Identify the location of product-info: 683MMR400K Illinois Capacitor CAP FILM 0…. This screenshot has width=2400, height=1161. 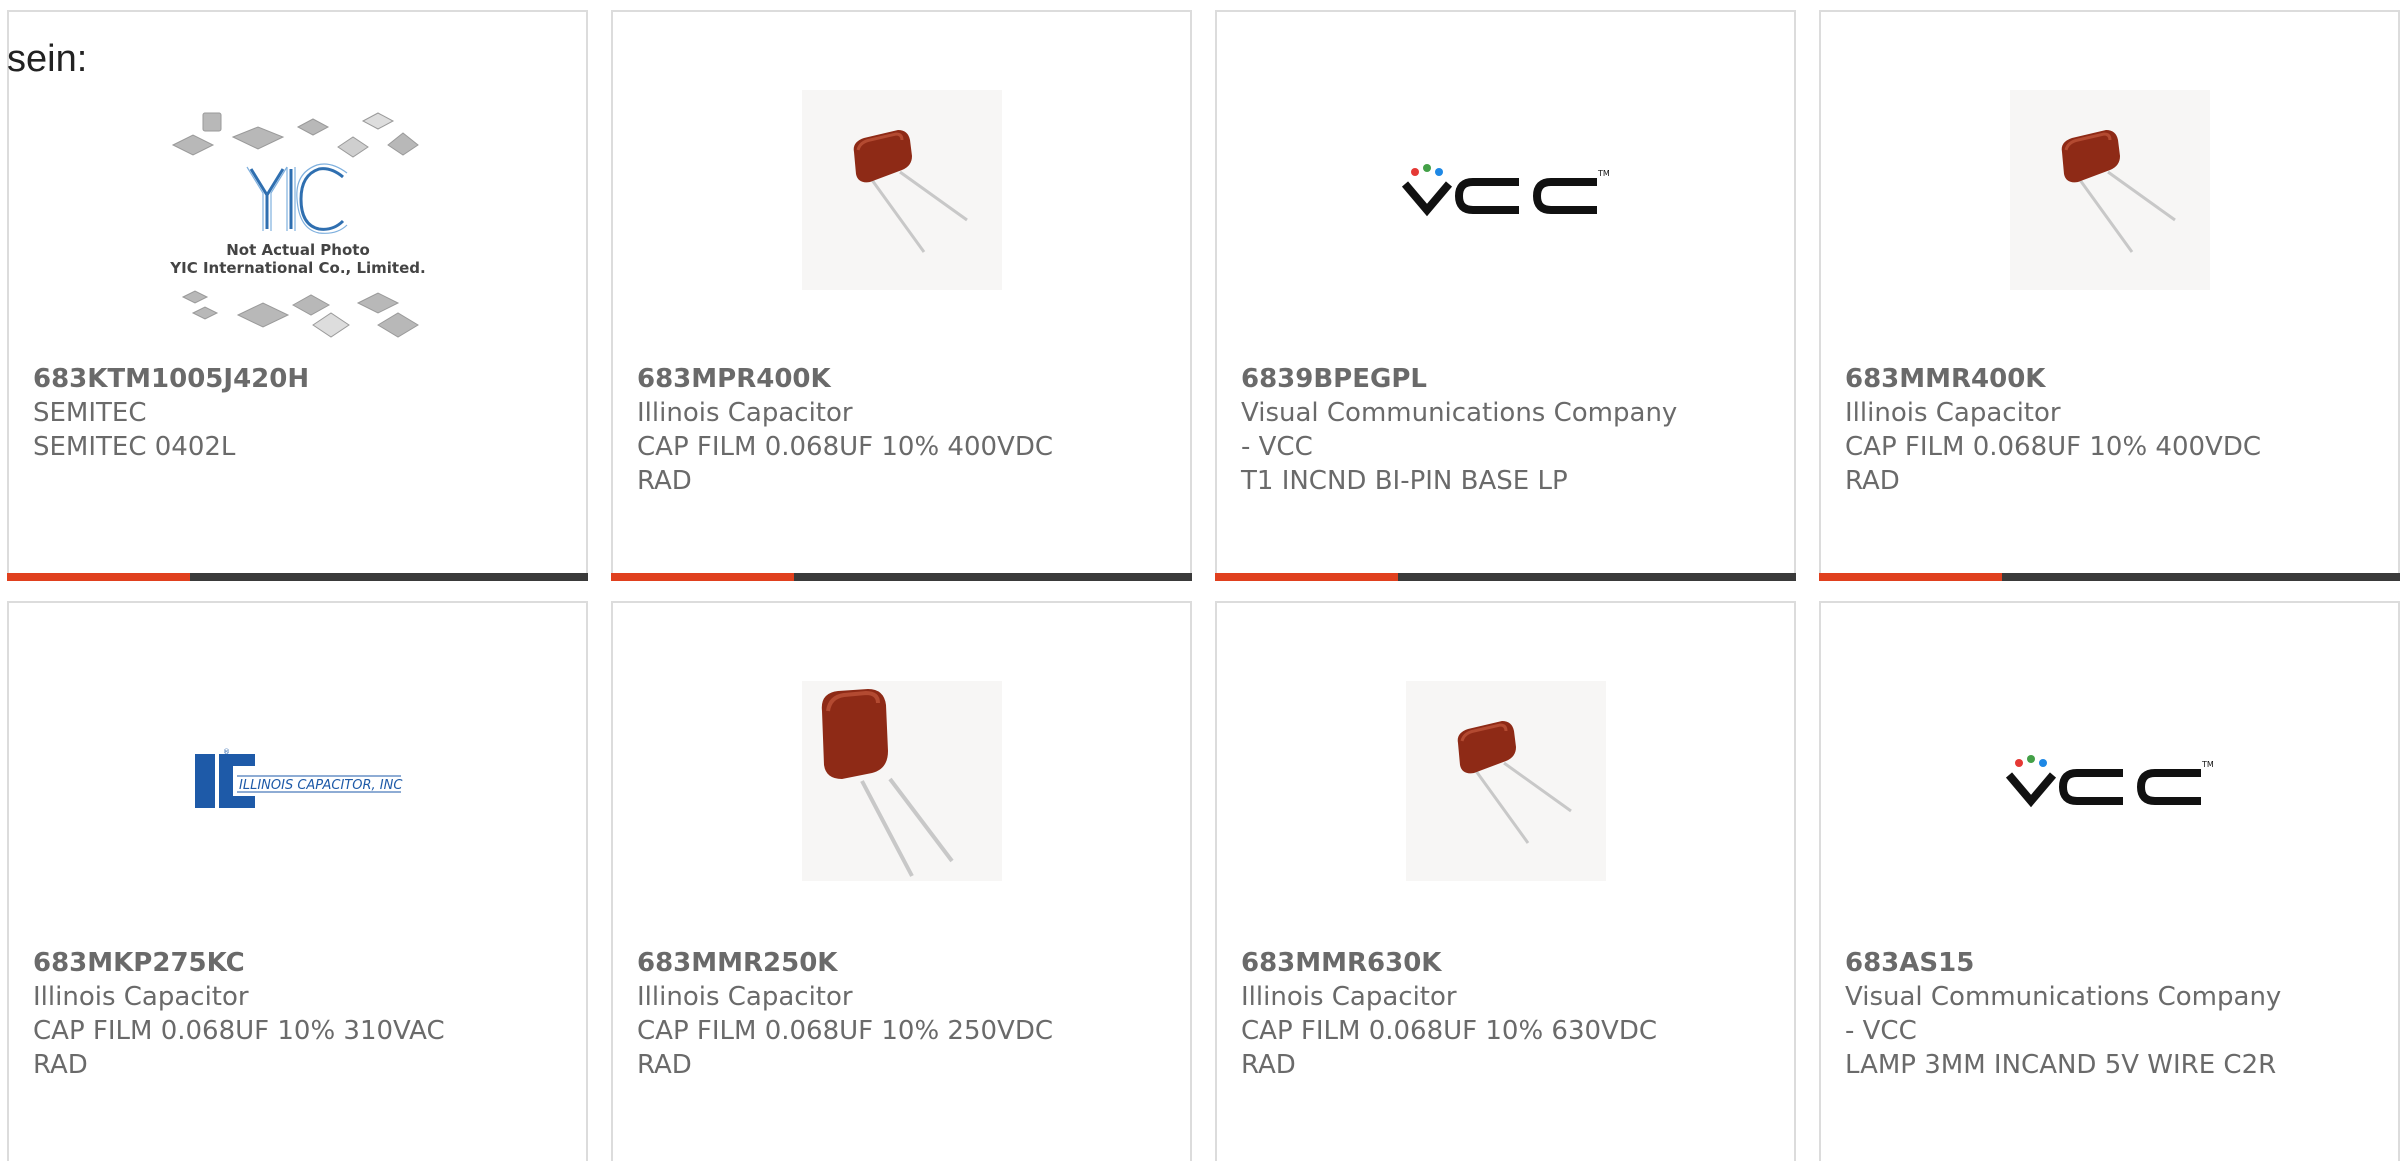
(2111, 430).